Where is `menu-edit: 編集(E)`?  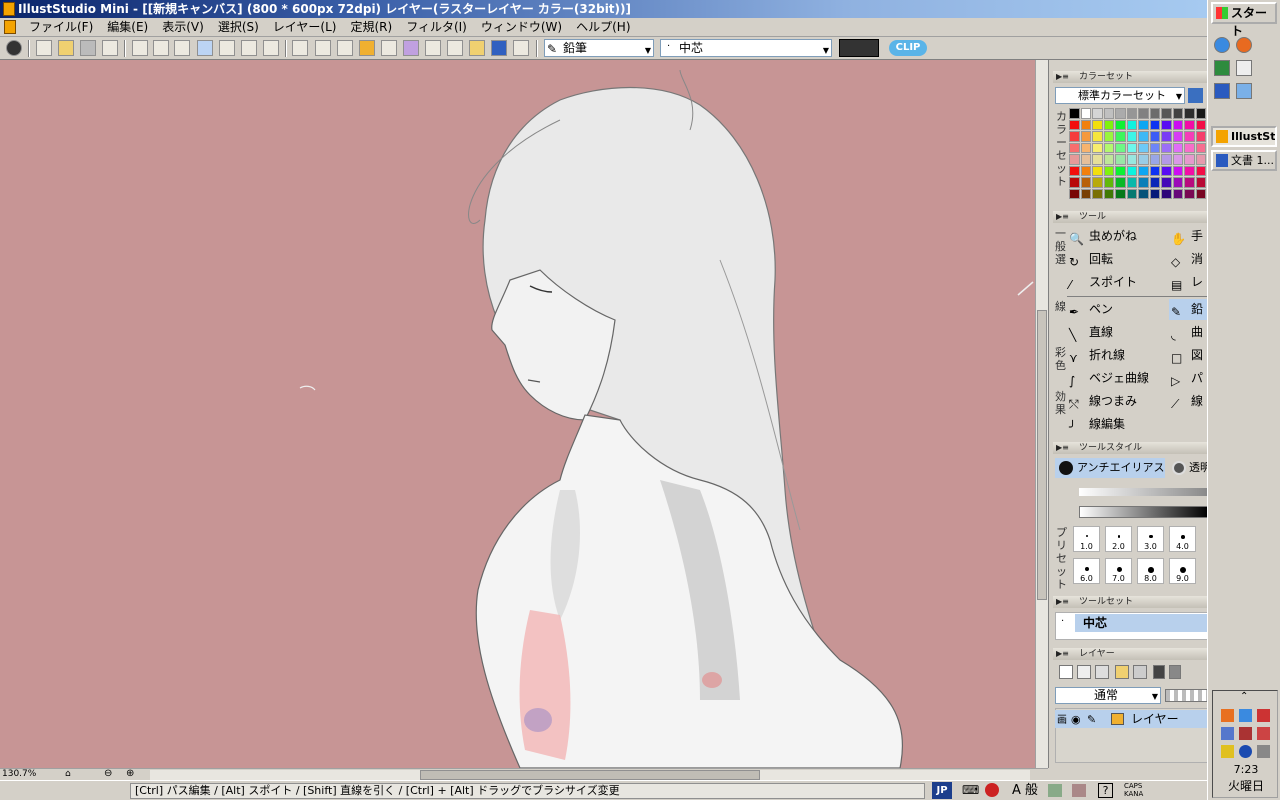
menu-edit: 編集(E) is located at coordinates (127, 27).